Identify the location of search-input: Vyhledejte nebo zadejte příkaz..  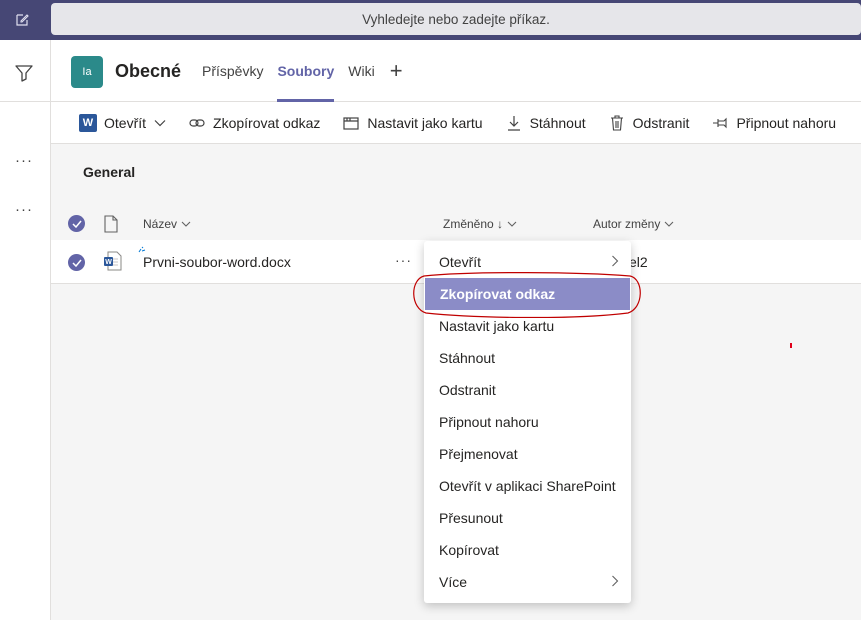
(456, 19).